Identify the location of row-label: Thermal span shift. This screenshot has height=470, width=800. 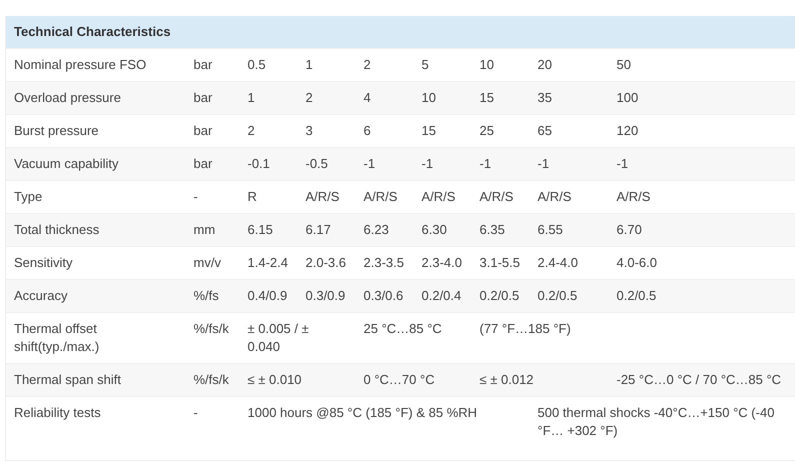
(96, 380).